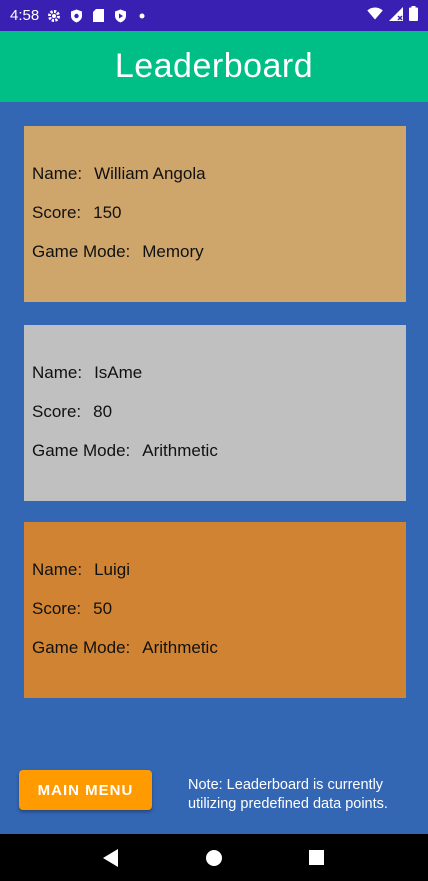 Image resolution: width=428 pixels, height=881 pixels. What do you see at coordinates (317, 858) in the screenshot?
I see `recents-icon` at bounding box center [317, 858].